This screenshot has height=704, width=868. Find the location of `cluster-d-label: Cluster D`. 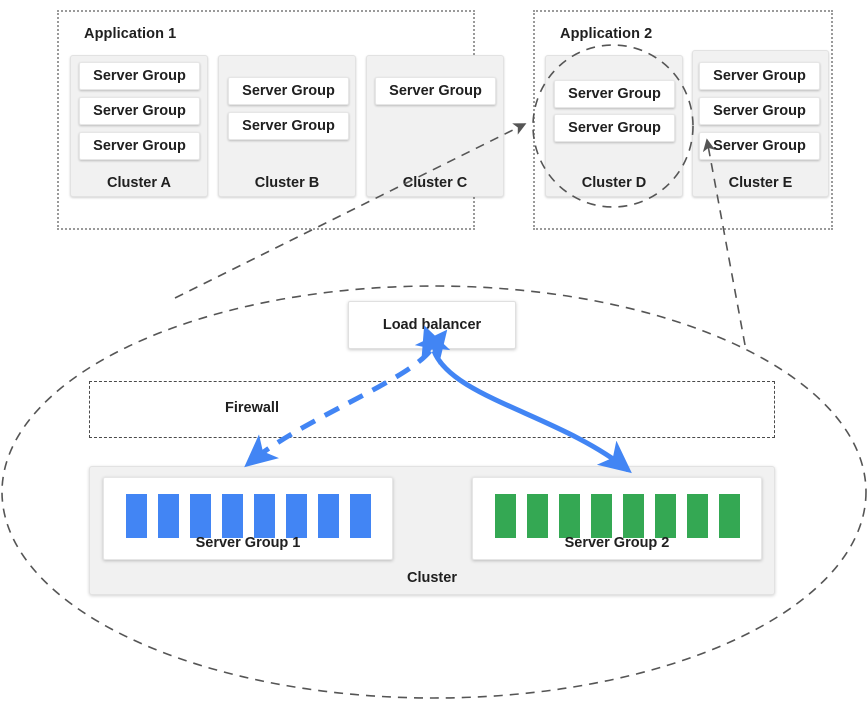

cluster-d-label: Cluster D is located at coordinates (614, 183).